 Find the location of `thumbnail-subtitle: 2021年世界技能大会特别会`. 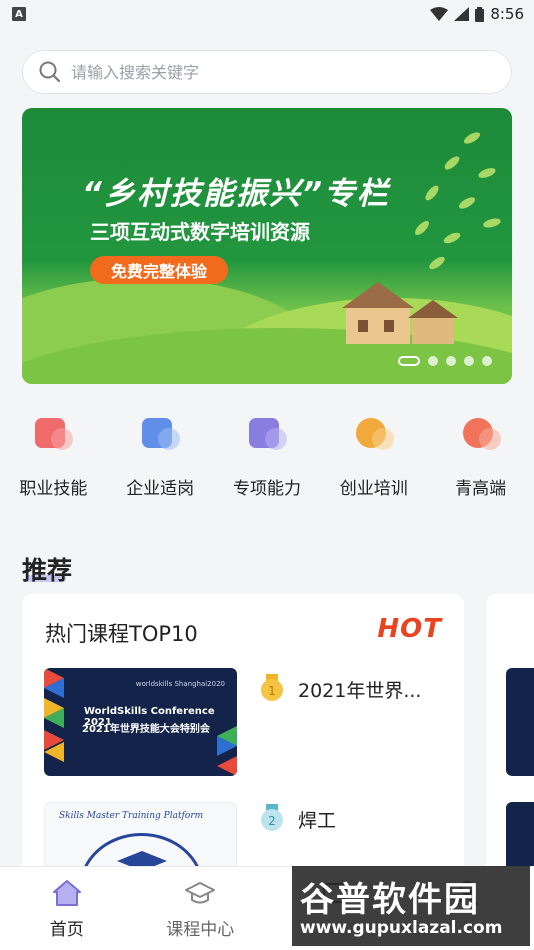

thumbnail-subtitle: 2021年世界技能大会特别会 is located at coordinates (146, 729).